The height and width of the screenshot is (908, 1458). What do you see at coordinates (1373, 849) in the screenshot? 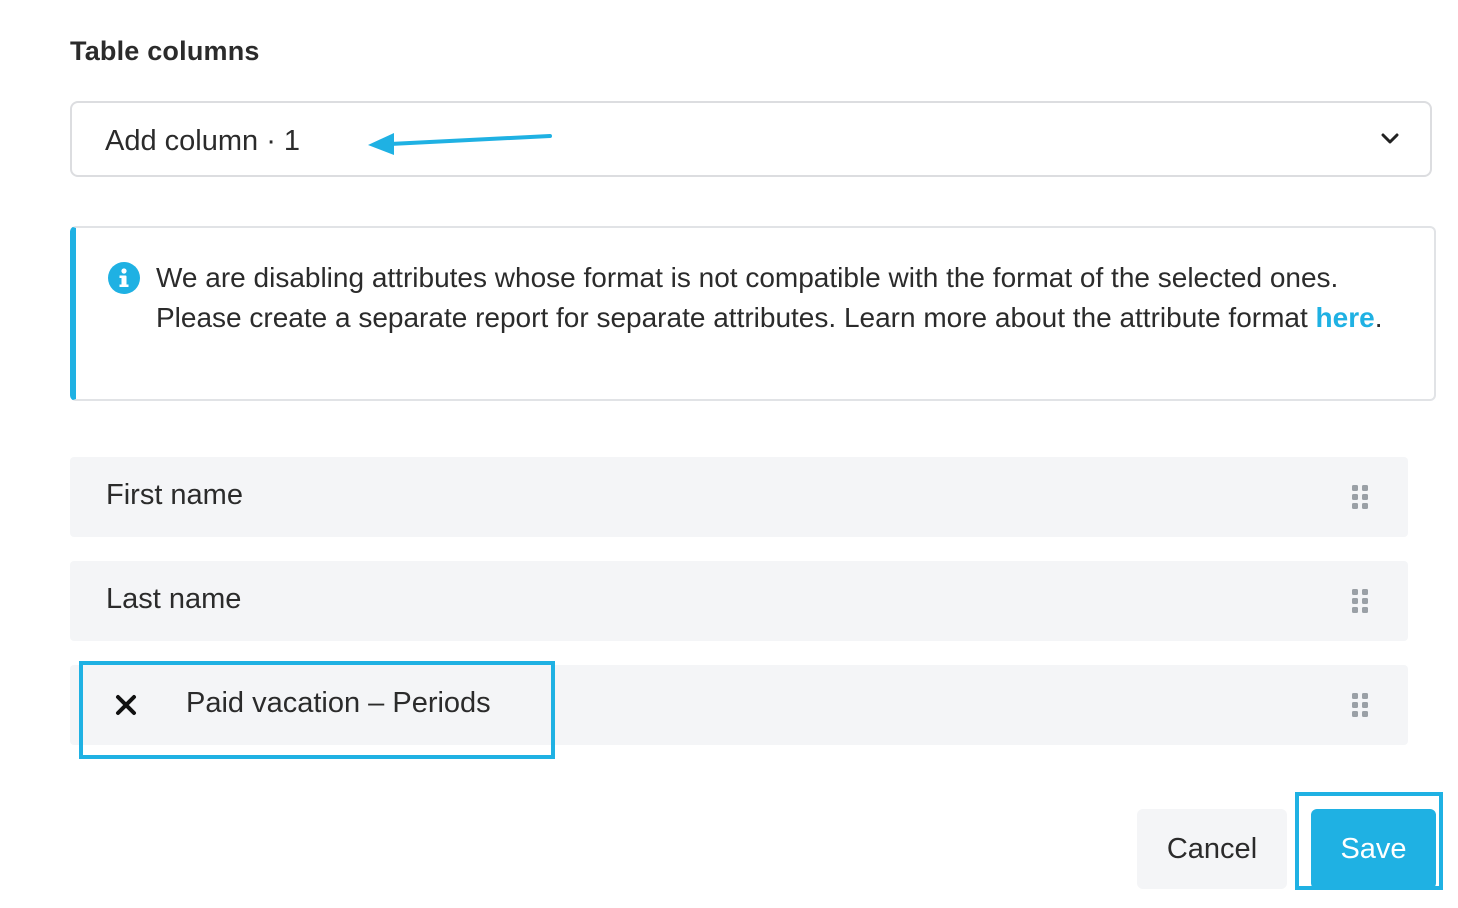
I see `save-button: Save` at bounding box center [1373, 849].